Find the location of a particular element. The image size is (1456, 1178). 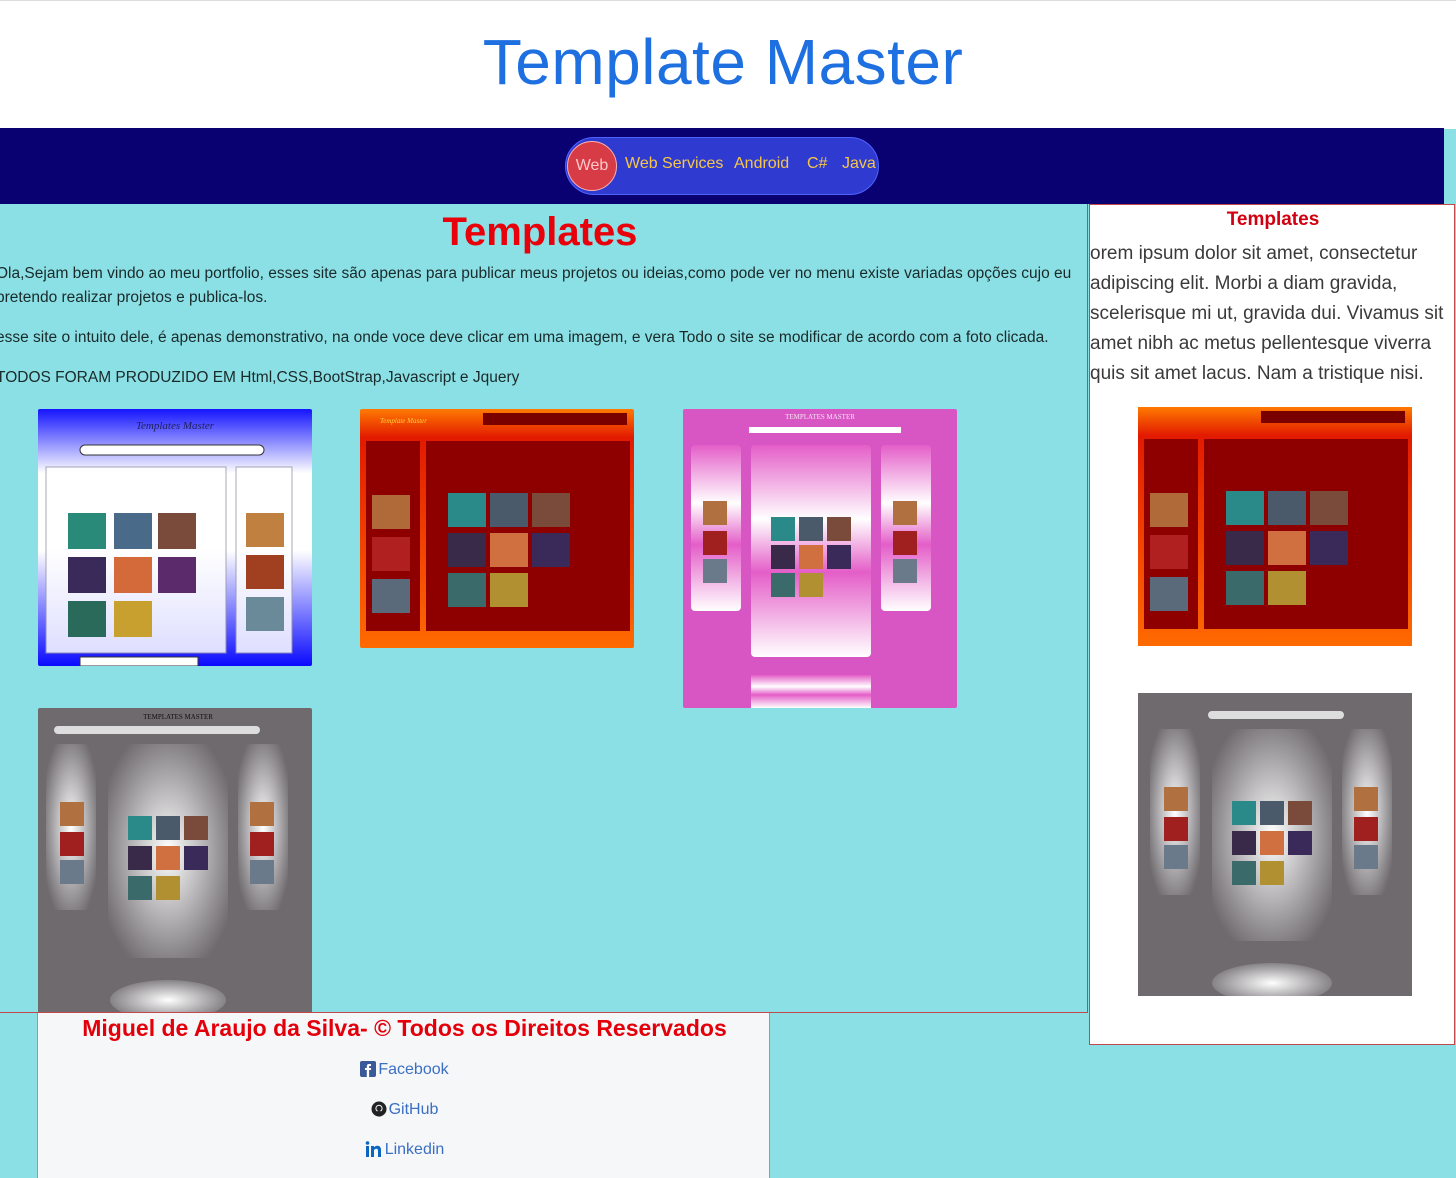

linkedin-link: Linkedin is located at coordinates (404, 1151).